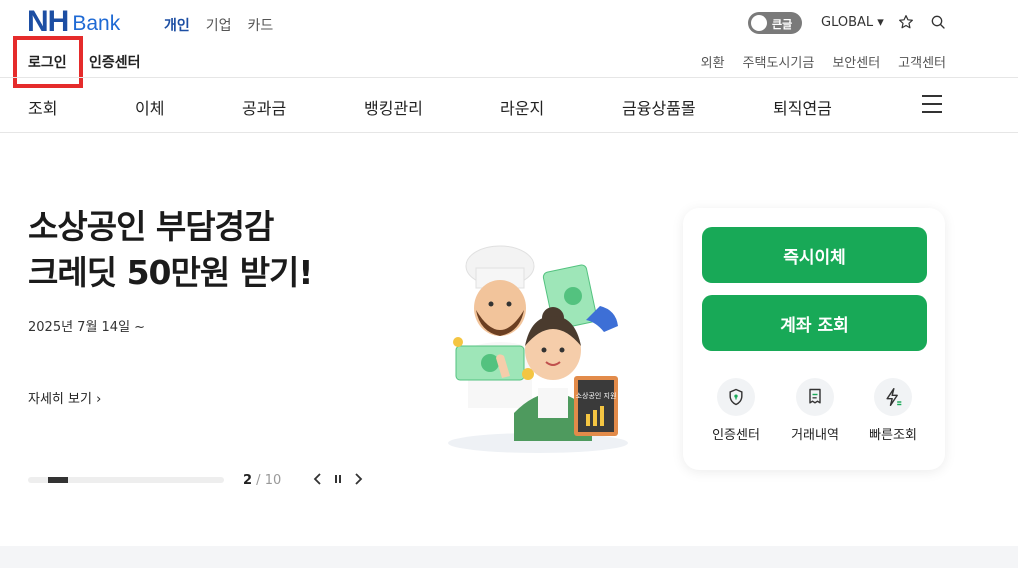 Image resolution: width=1018 pixels, height=568 pixels. What do you see at coordinates (659, 107) in the screenshot?
I see `nav-financial-products: 금융상품몰` at bounding box center [659, 107].